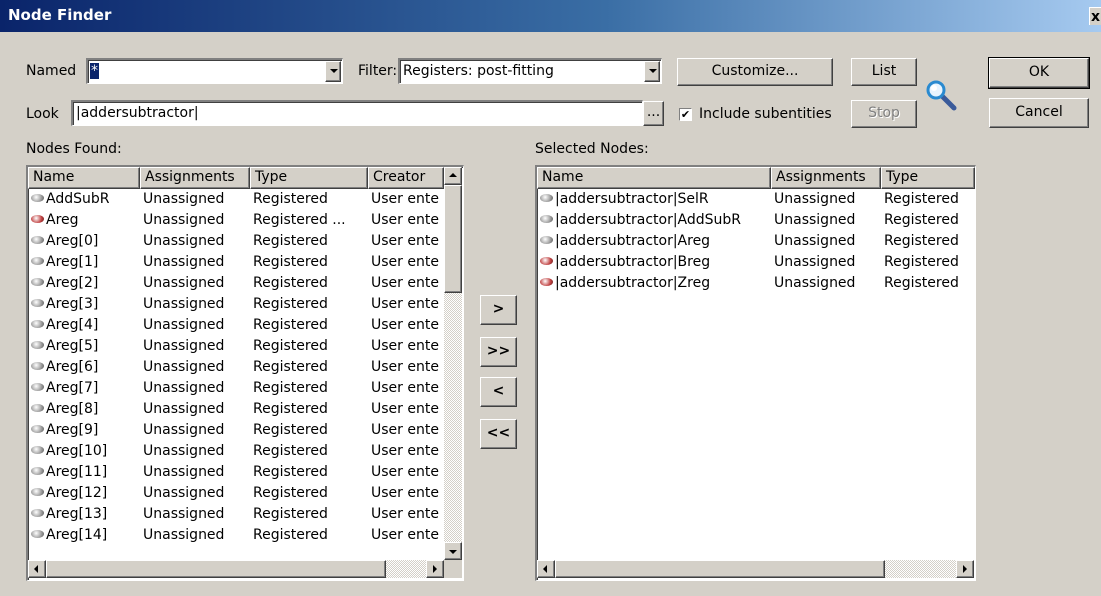  I want to click on table-row: Areg[9] Unassigned Registered User ente, so click(245, 430).